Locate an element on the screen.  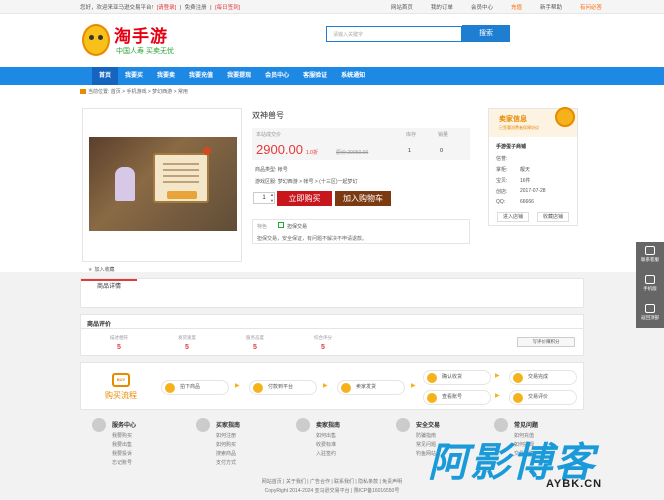
breadcrumb: 当前位置: 首页 > 手机游戏 > 梦幻西游 > 常用 is located at coordinates (134, 91).